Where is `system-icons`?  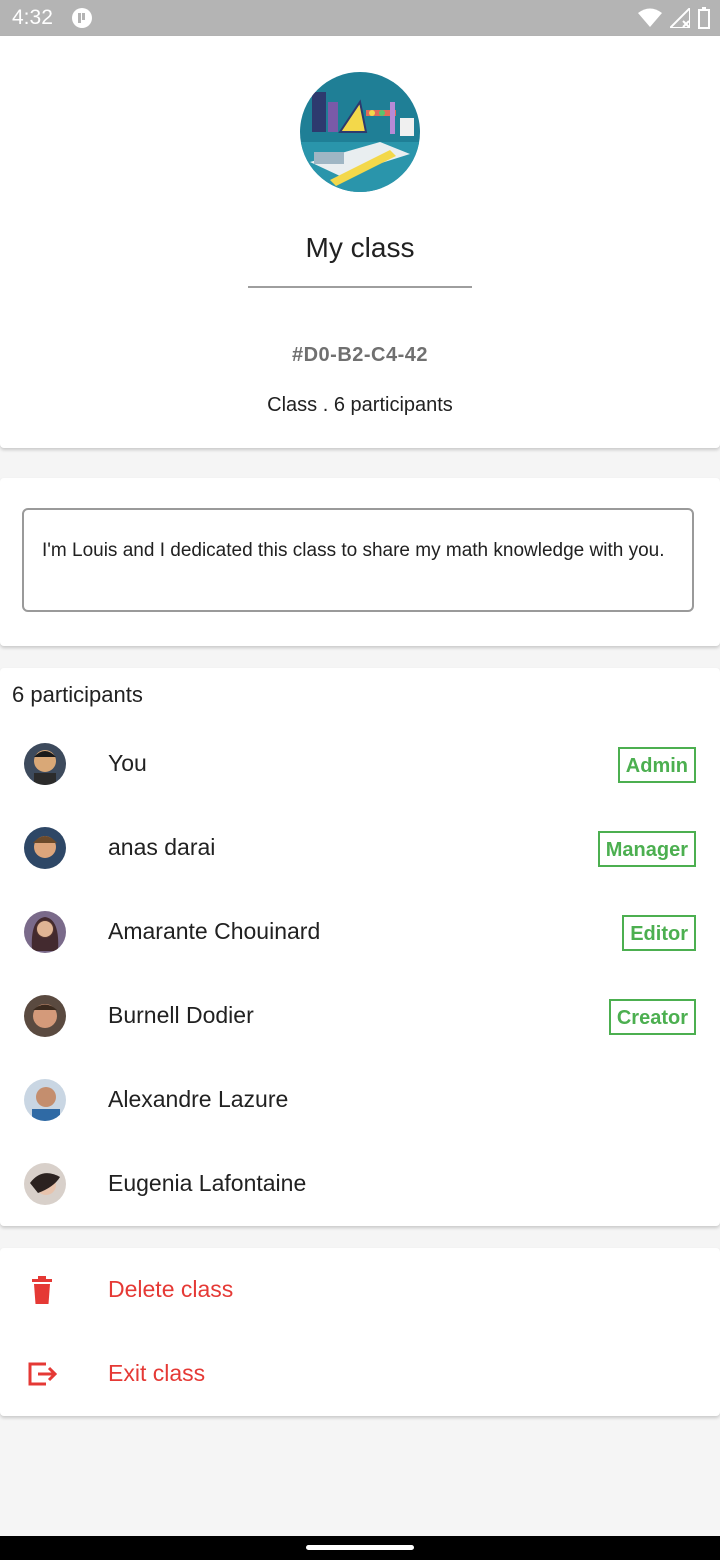 system-icons is located at coordinates (674, 18).